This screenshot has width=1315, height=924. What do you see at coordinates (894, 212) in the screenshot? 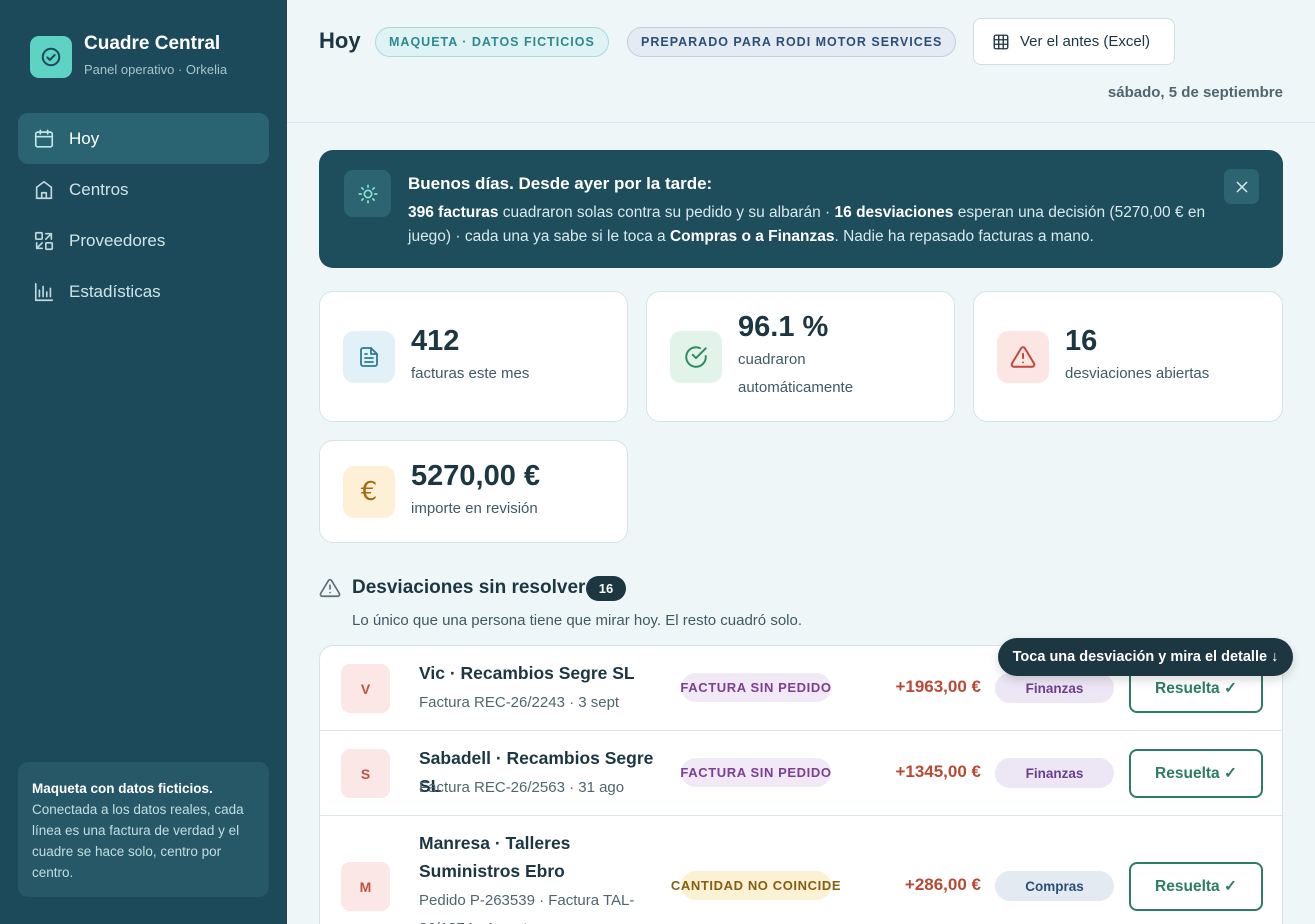
I see `banner-deviations-count: 16 desviaciones` at bounding box center [894, 212].